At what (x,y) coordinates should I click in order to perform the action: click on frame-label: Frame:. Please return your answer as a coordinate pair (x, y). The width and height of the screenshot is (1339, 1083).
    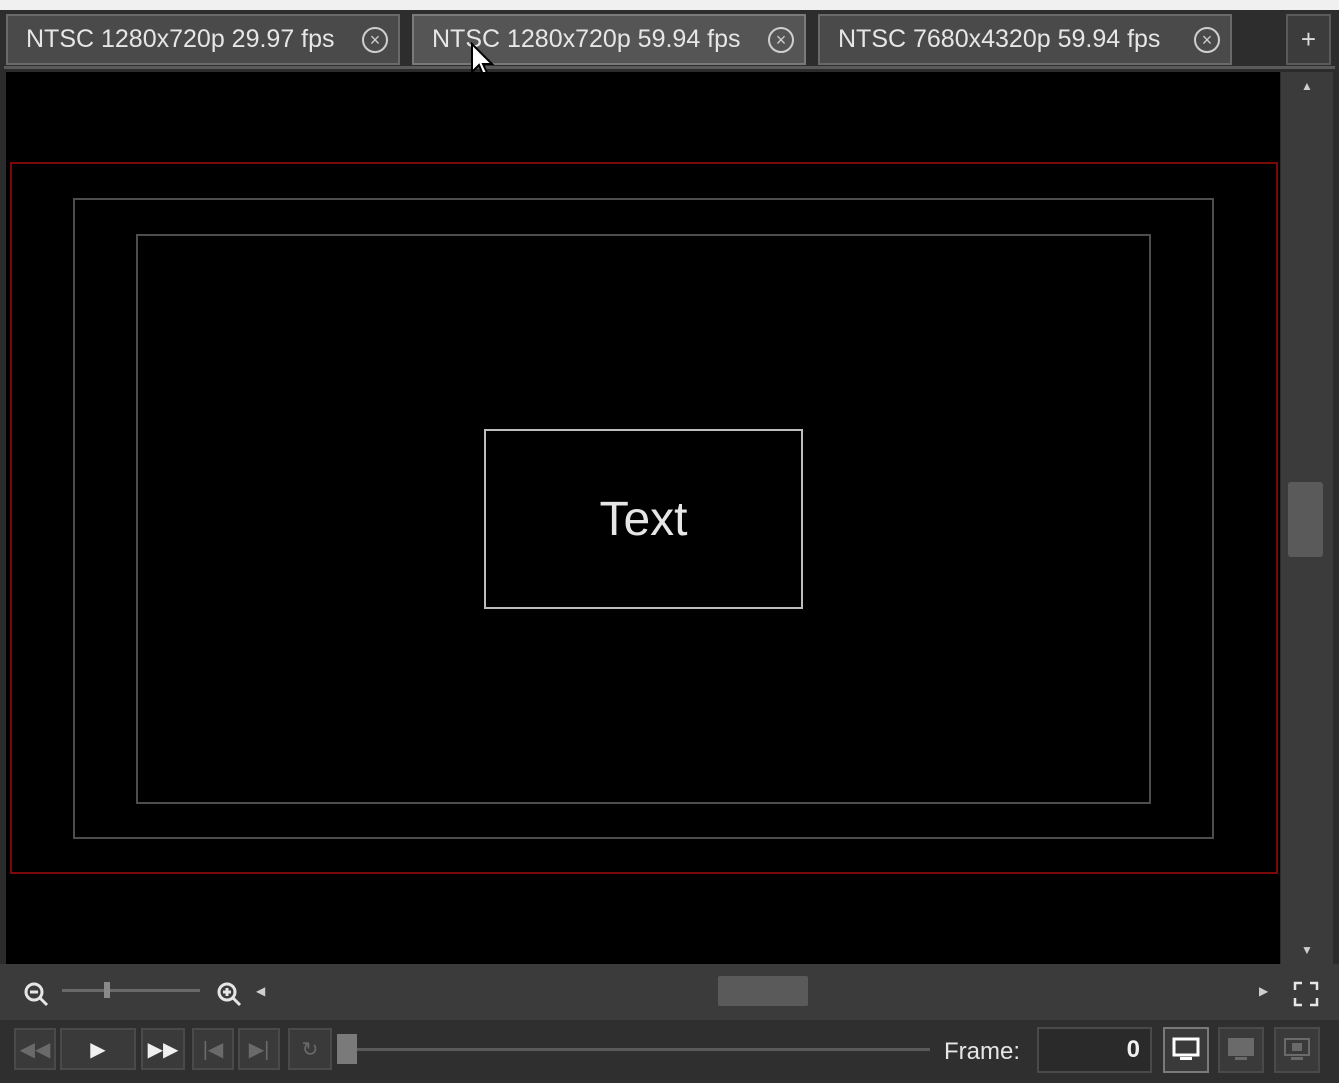
    Looking at the image, I should click on (982, 1051).